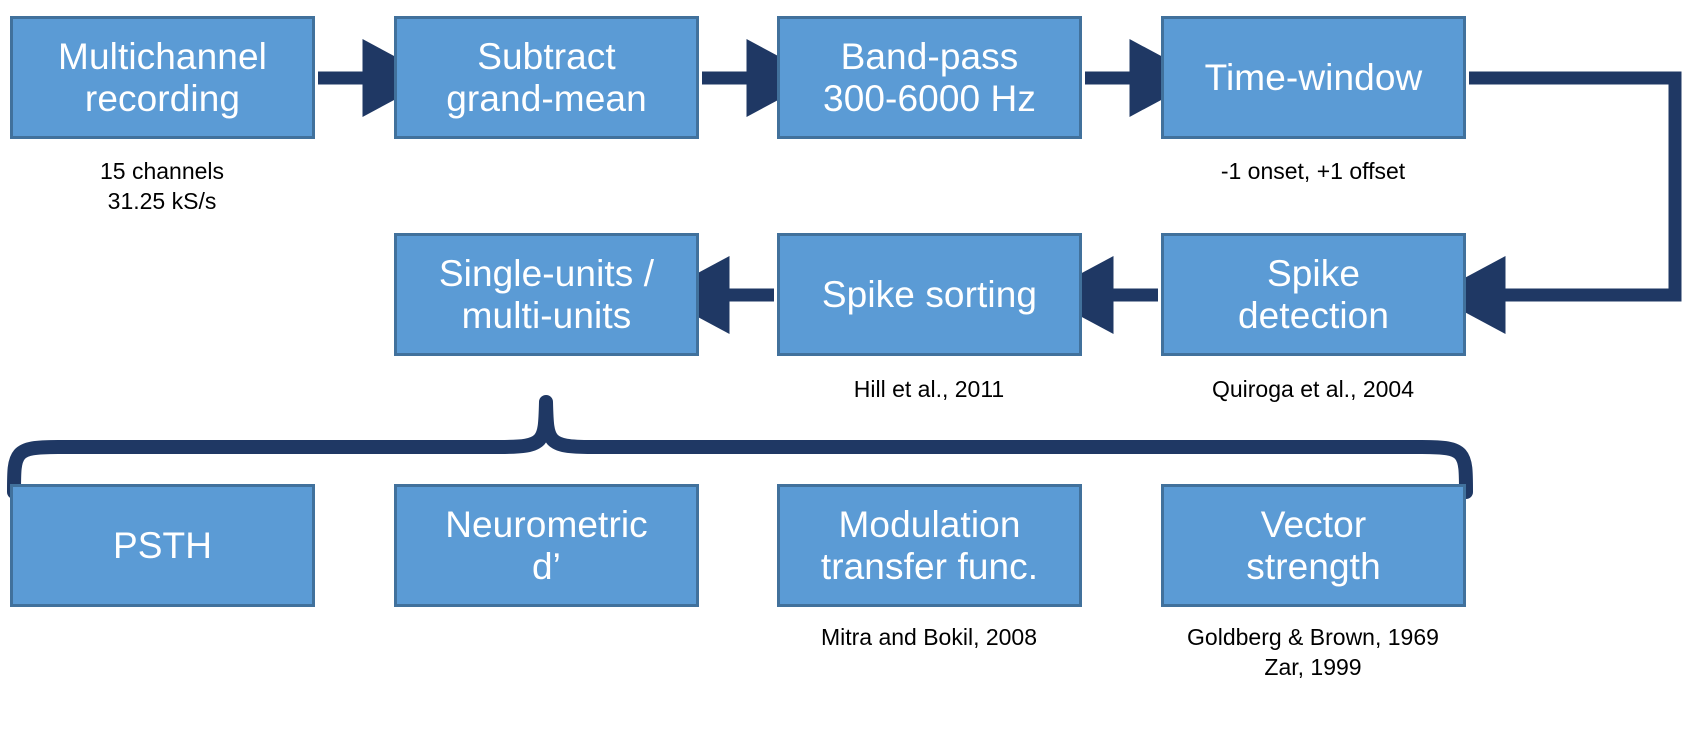 The image size is (1695, 747). I want to click on node-psth: PSTH, so click(162, 545).